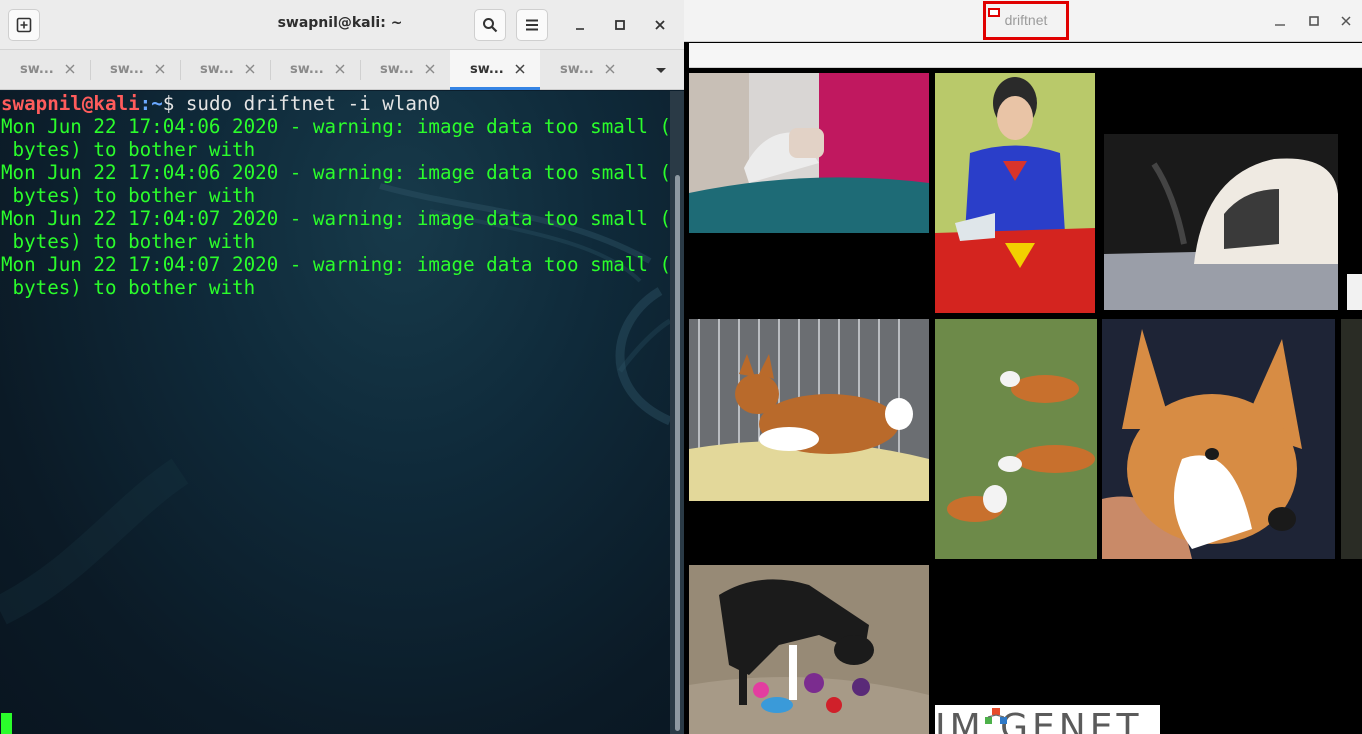  Describe the element at coordinates (1026, 20) in the screenshot. I see `driftnet-window-title: driftnet` at that location.